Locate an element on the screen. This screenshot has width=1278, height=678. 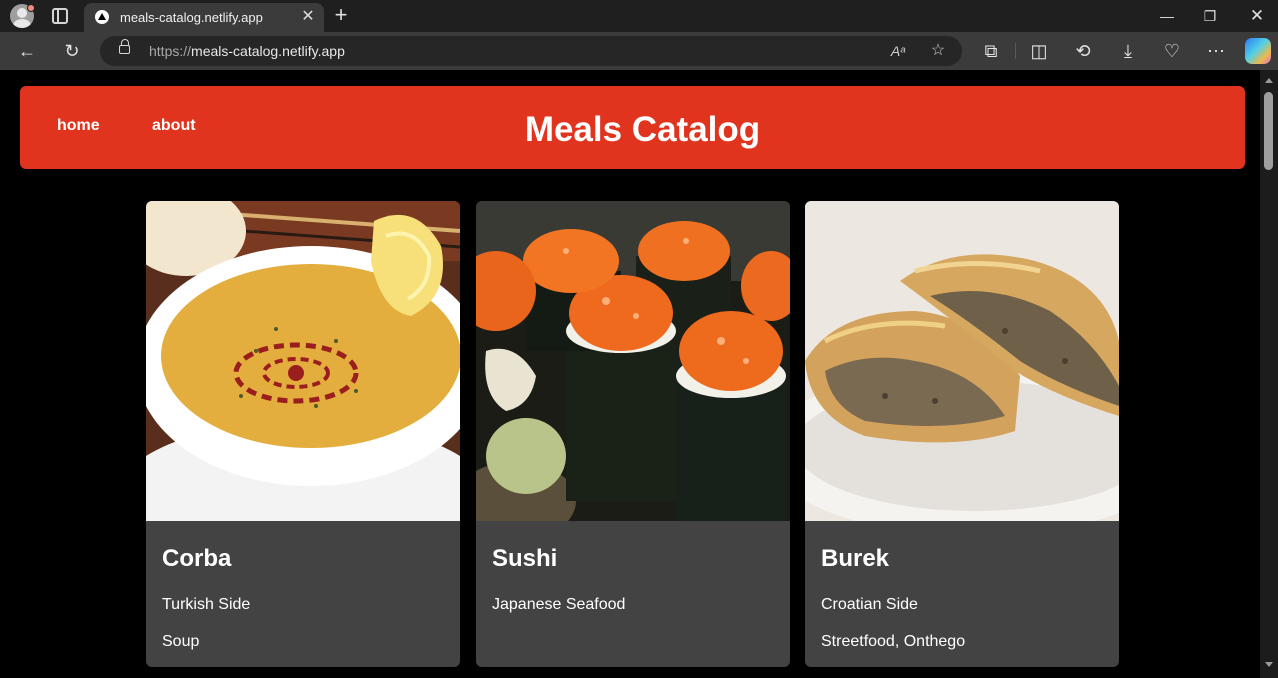
minimize-icon: — is located at coordinates (1167, 16).